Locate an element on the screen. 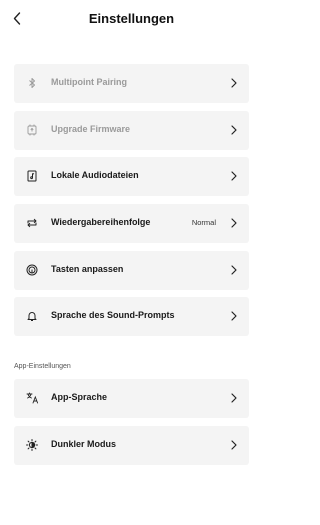  bell-icon is located at coordinates (32, 316).